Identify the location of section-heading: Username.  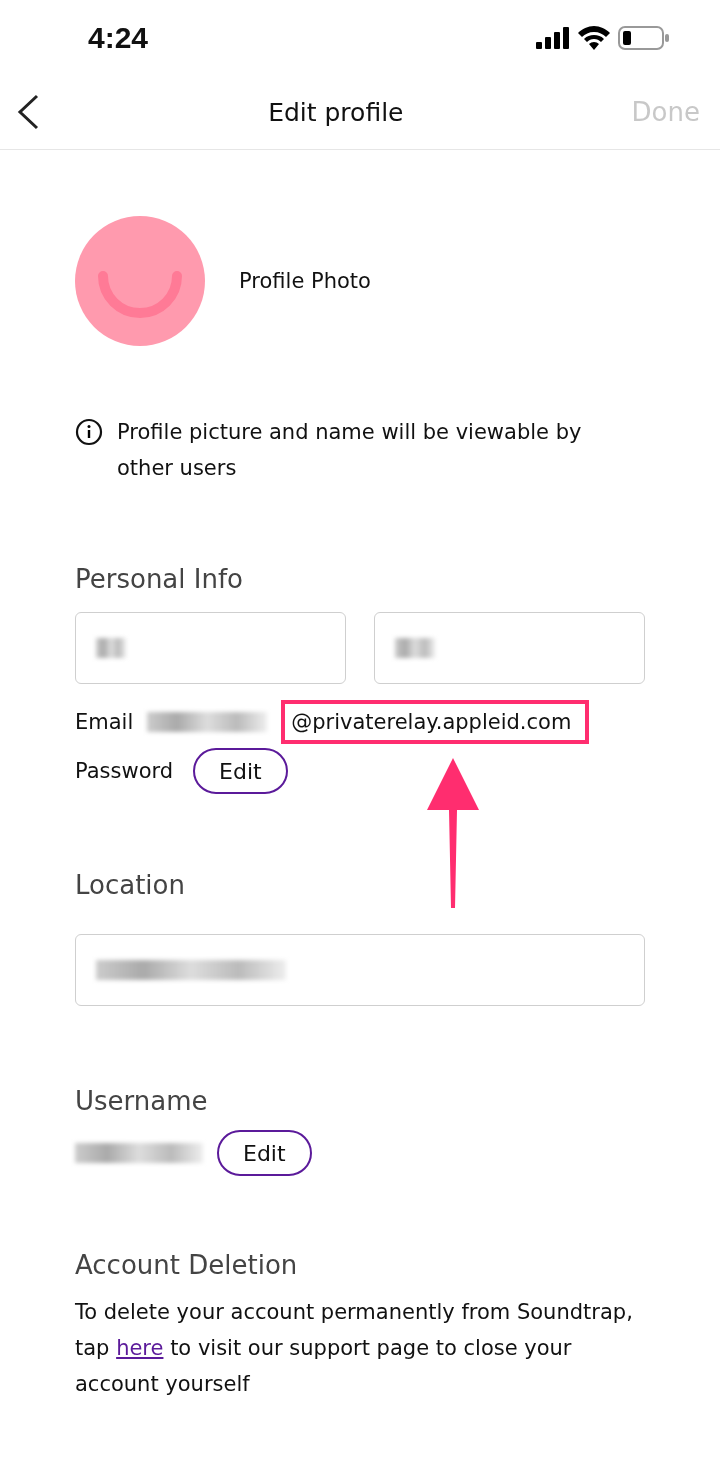
(142, 1101).